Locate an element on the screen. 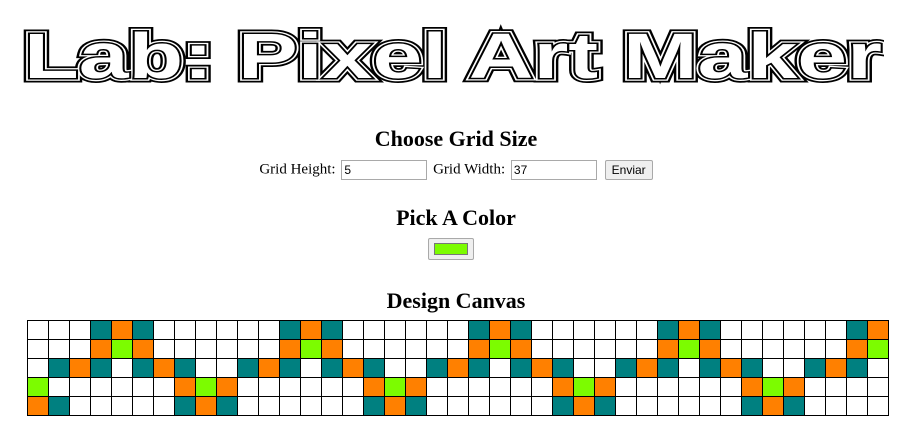 Image resolution: width=912 pixels, height=446 pixels. color-picker-input is located at coordinates (451, 249).